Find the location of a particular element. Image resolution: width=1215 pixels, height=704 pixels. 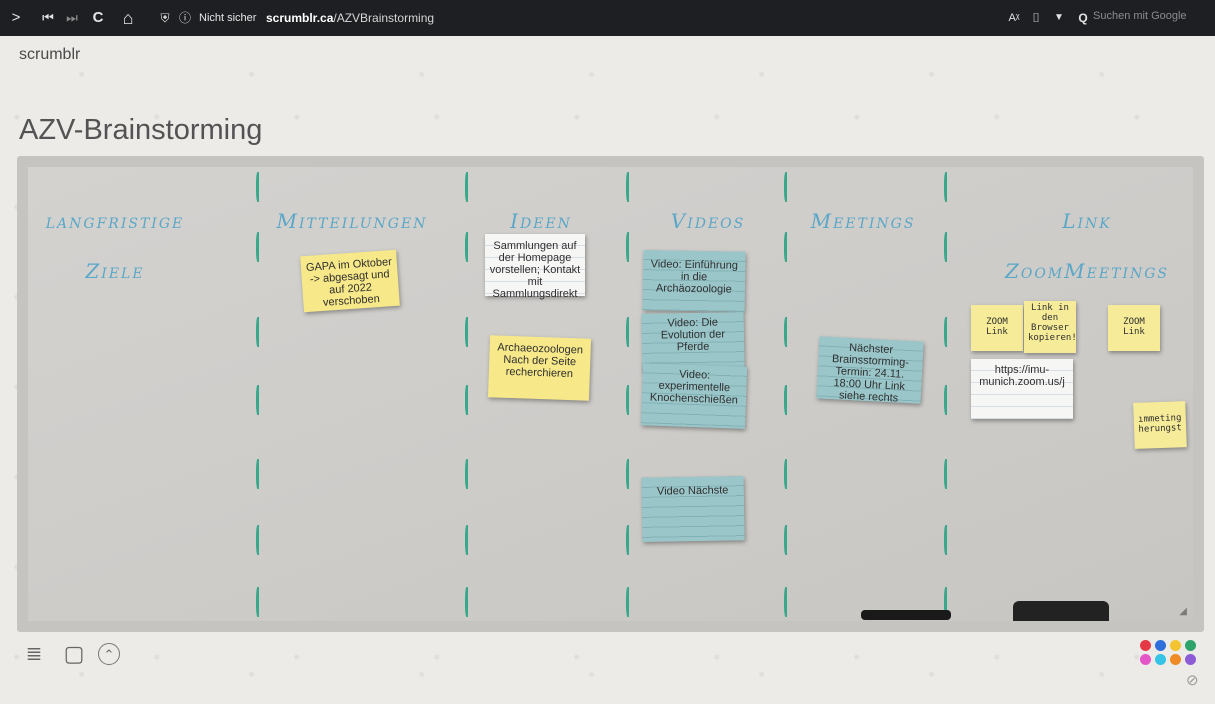

url-path: /AZVBrainstorming is located at coordinates (384, 18).